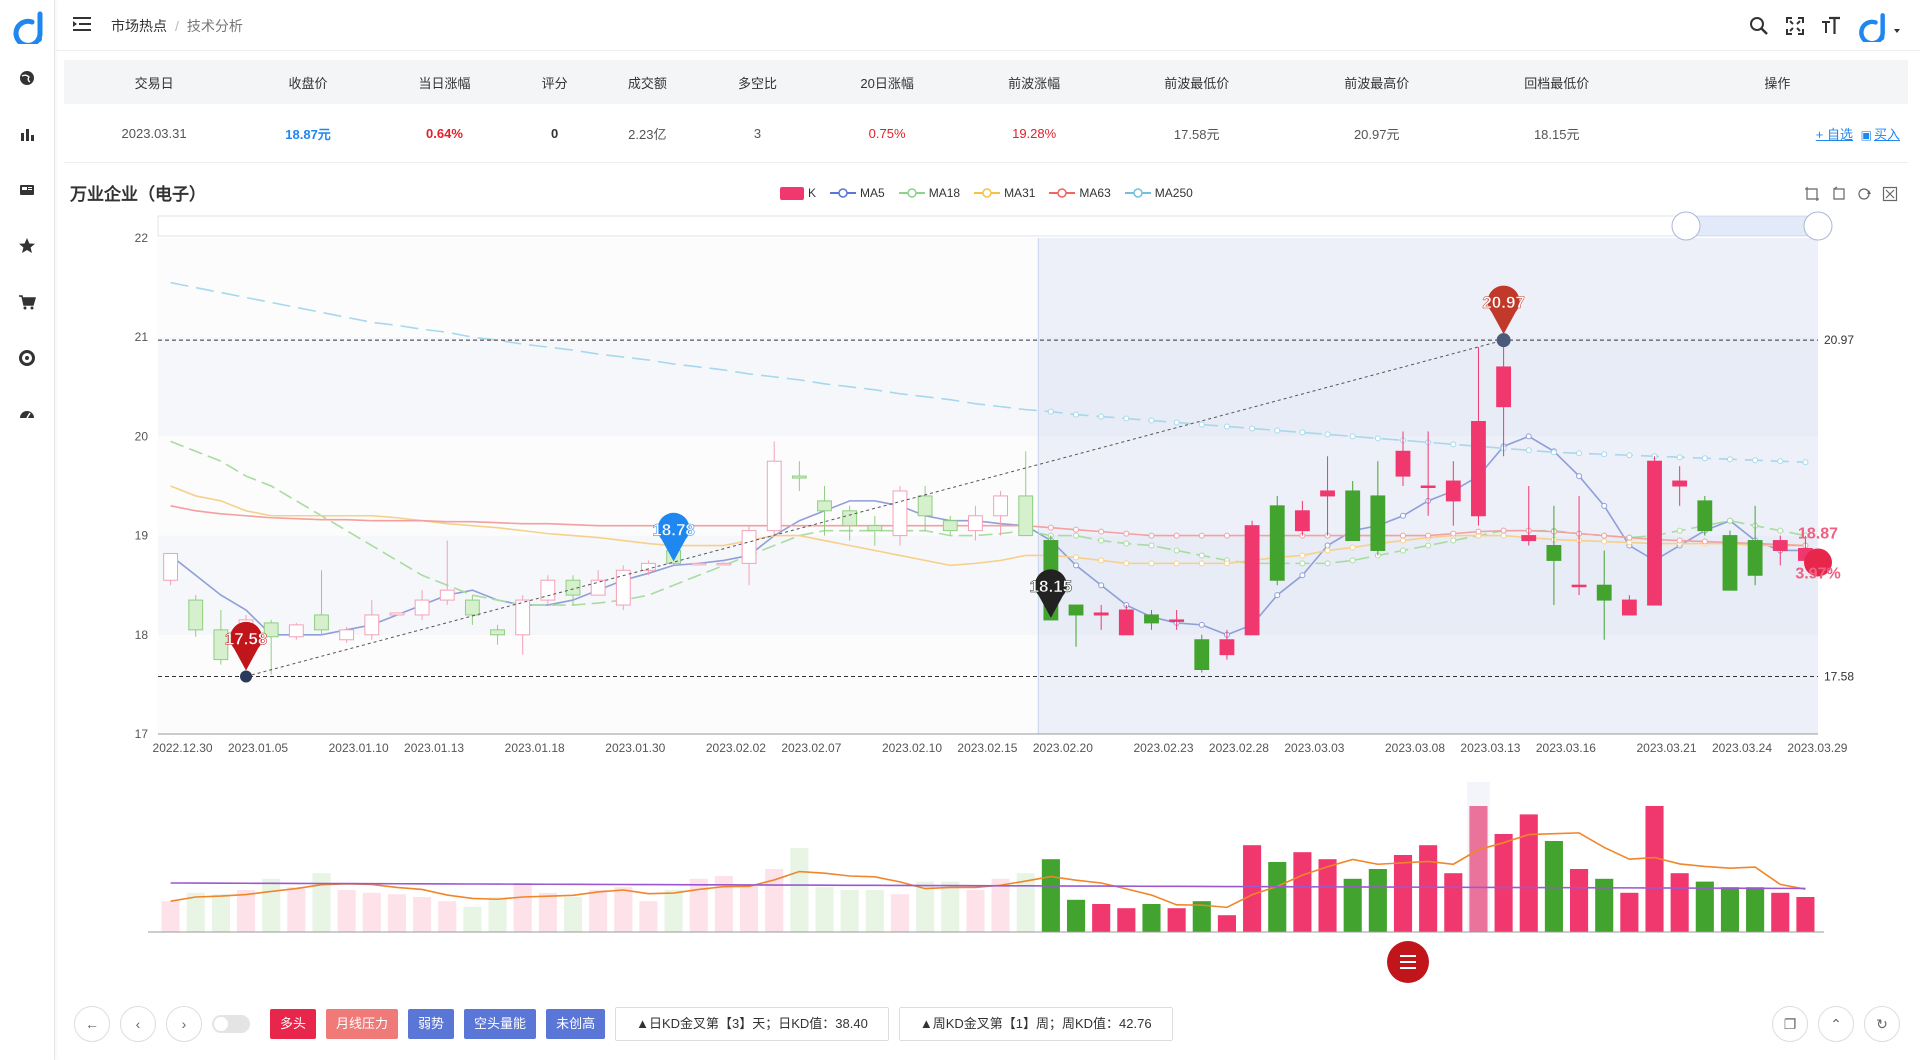  What do you see at coordinates (142, 337) in the screenshot?
I see `y-tick-label: 21` at bounding box center [142, 337].